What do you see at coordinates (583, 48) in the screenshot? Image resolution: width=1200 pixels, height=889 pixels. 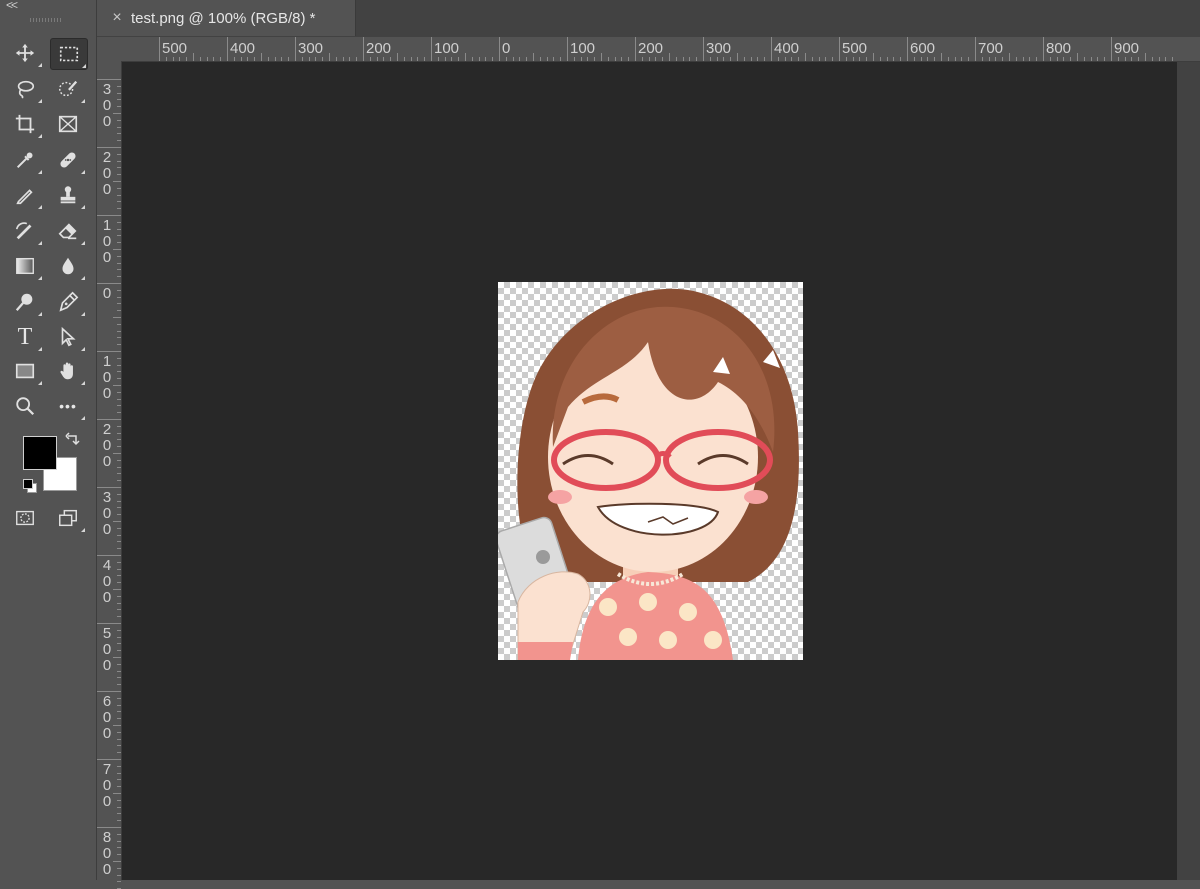 I see `ruler-tick-label: 100` at bounding box center [583, 48].